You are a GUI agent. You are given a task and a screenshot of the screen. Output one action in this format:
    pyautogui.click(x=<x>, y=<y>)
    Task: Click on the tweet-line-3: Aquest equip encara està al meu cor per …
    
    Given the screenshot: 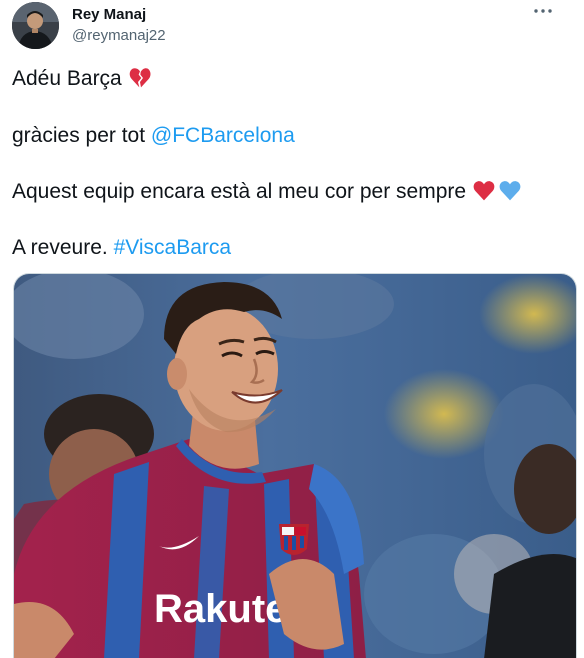 What is the action you would take?
    pyautogui.click(x=267, y=192)
    